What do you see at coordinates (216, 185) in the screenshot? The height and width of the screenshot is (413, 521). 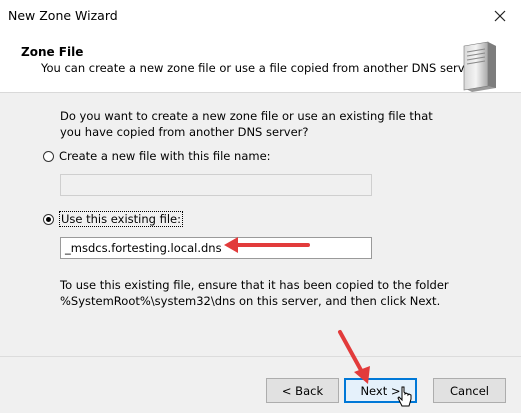 I see `new-file-name-field` at bounding box center [216, 185].